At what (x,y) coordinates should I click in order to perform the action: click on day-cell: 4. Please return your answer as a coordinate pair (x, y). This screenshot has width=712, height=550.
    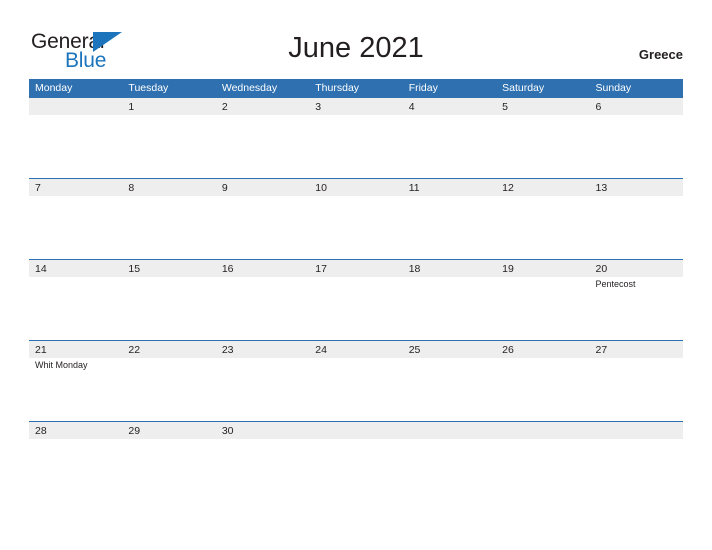
    Looking at the image, I should click on (449, 138).